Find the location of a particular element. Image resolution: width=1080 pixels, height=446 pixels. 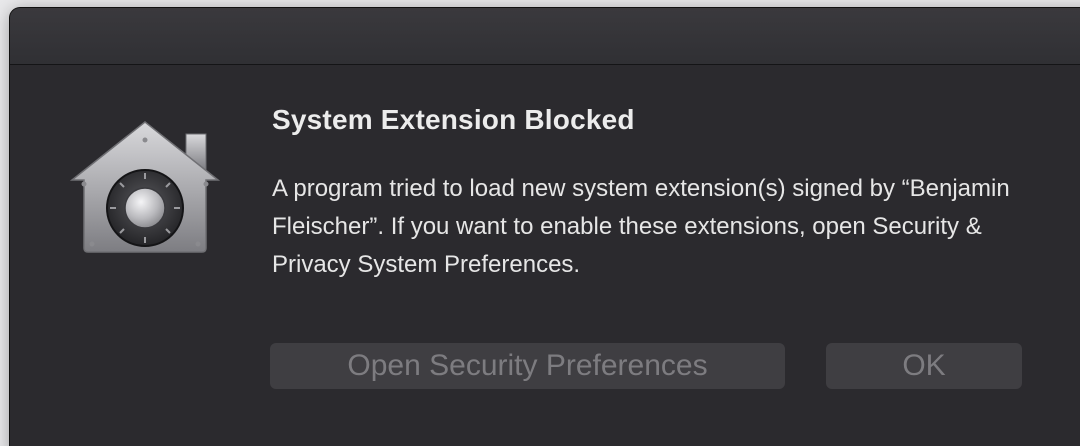

open-security-preferences-button: Open Security Preferences is located at coordinates (527, 366).